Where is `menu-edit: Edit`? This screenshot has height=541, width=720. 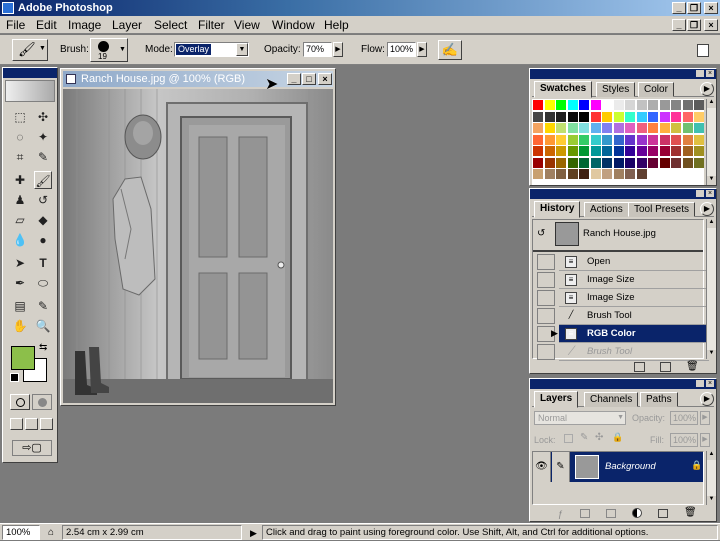 menu-edit: Edit is located at coordinates (46, 25).